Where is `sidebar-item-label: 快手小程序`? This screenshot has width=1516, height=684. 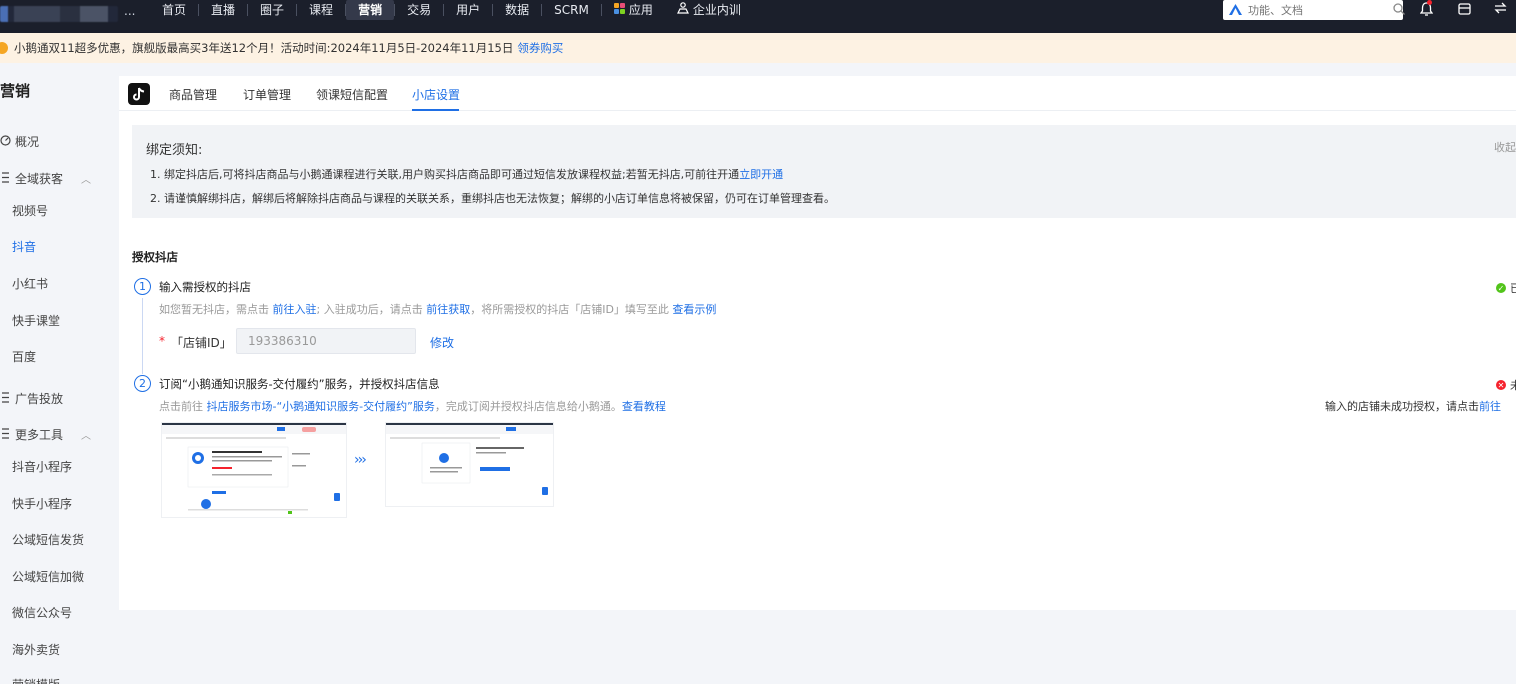 sidebar-item-label: 快手小程序 is located at coordinates (42, 504).